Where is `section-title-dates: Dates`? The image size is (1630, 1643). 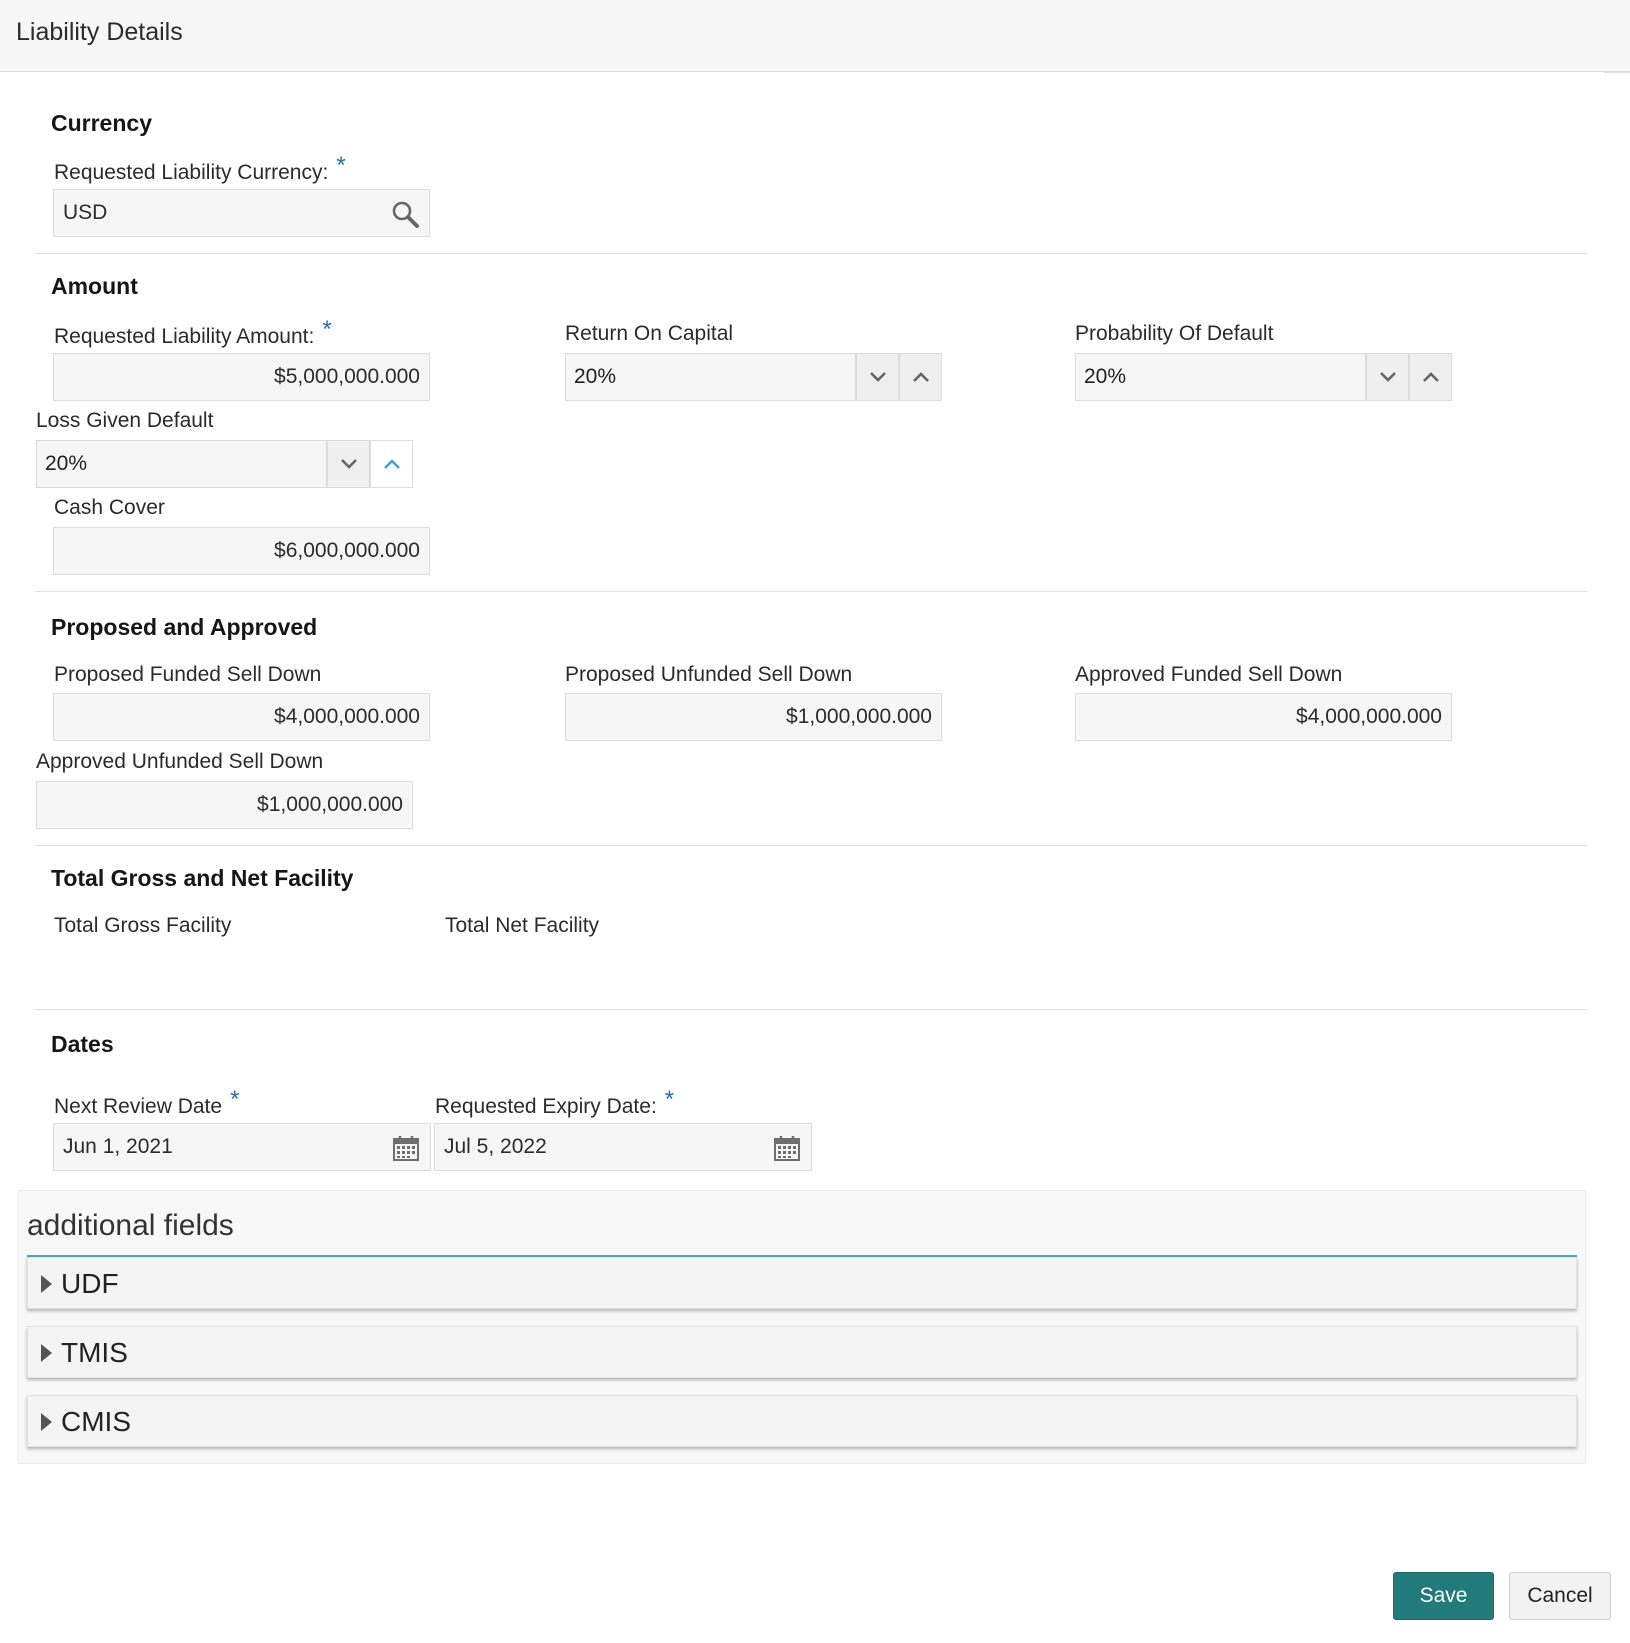
section-title-dates: Dates is located at coordinates (82, 1044).